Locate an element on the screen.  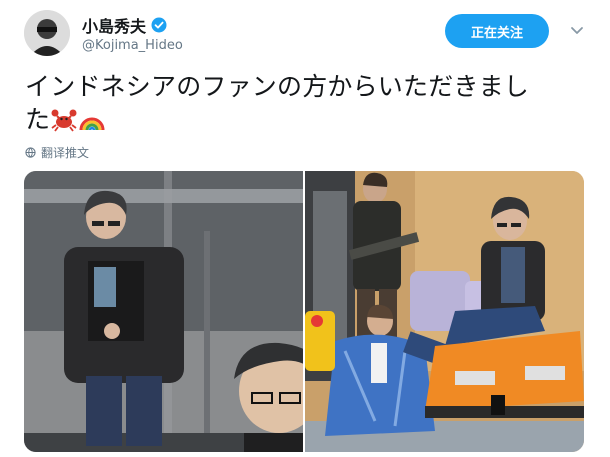
tweet-text-line-2: た is located at coordinates (38, 119).